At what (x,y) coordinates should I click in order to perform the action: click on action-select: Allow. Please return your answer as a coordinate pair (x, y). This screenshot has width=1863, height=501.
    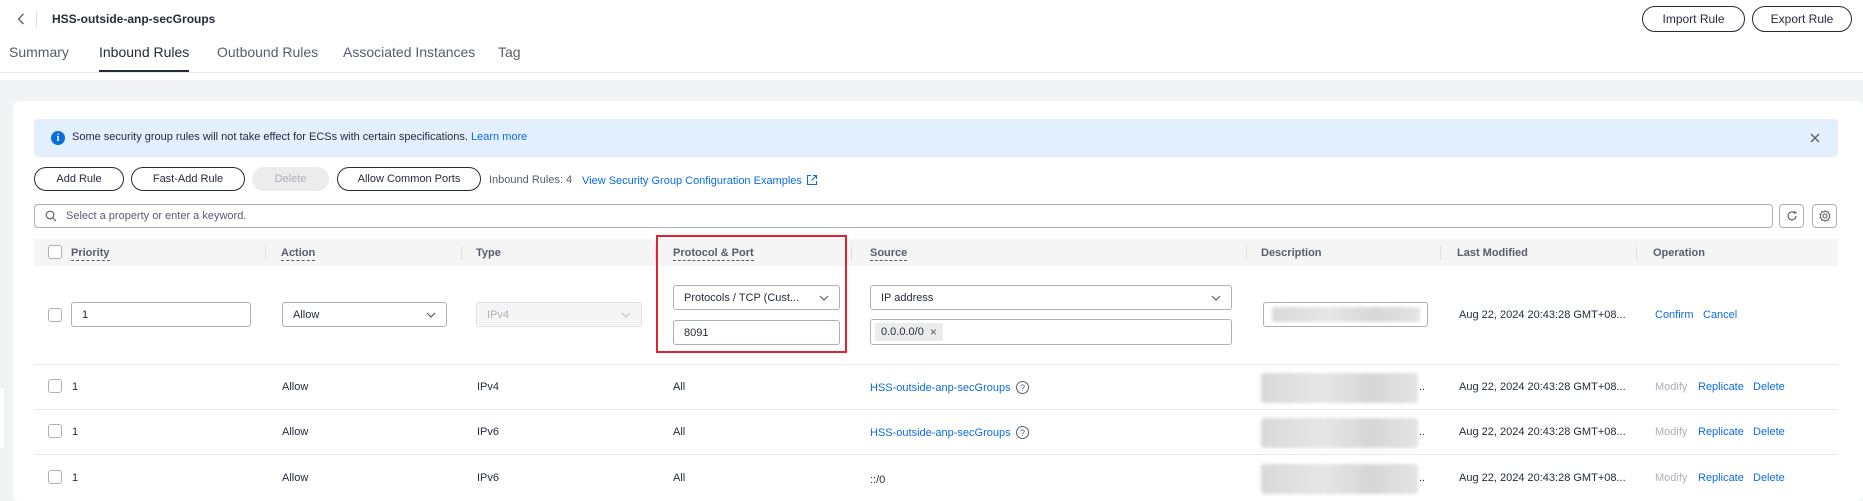
    Looking at the image, I should click on (364, 314).